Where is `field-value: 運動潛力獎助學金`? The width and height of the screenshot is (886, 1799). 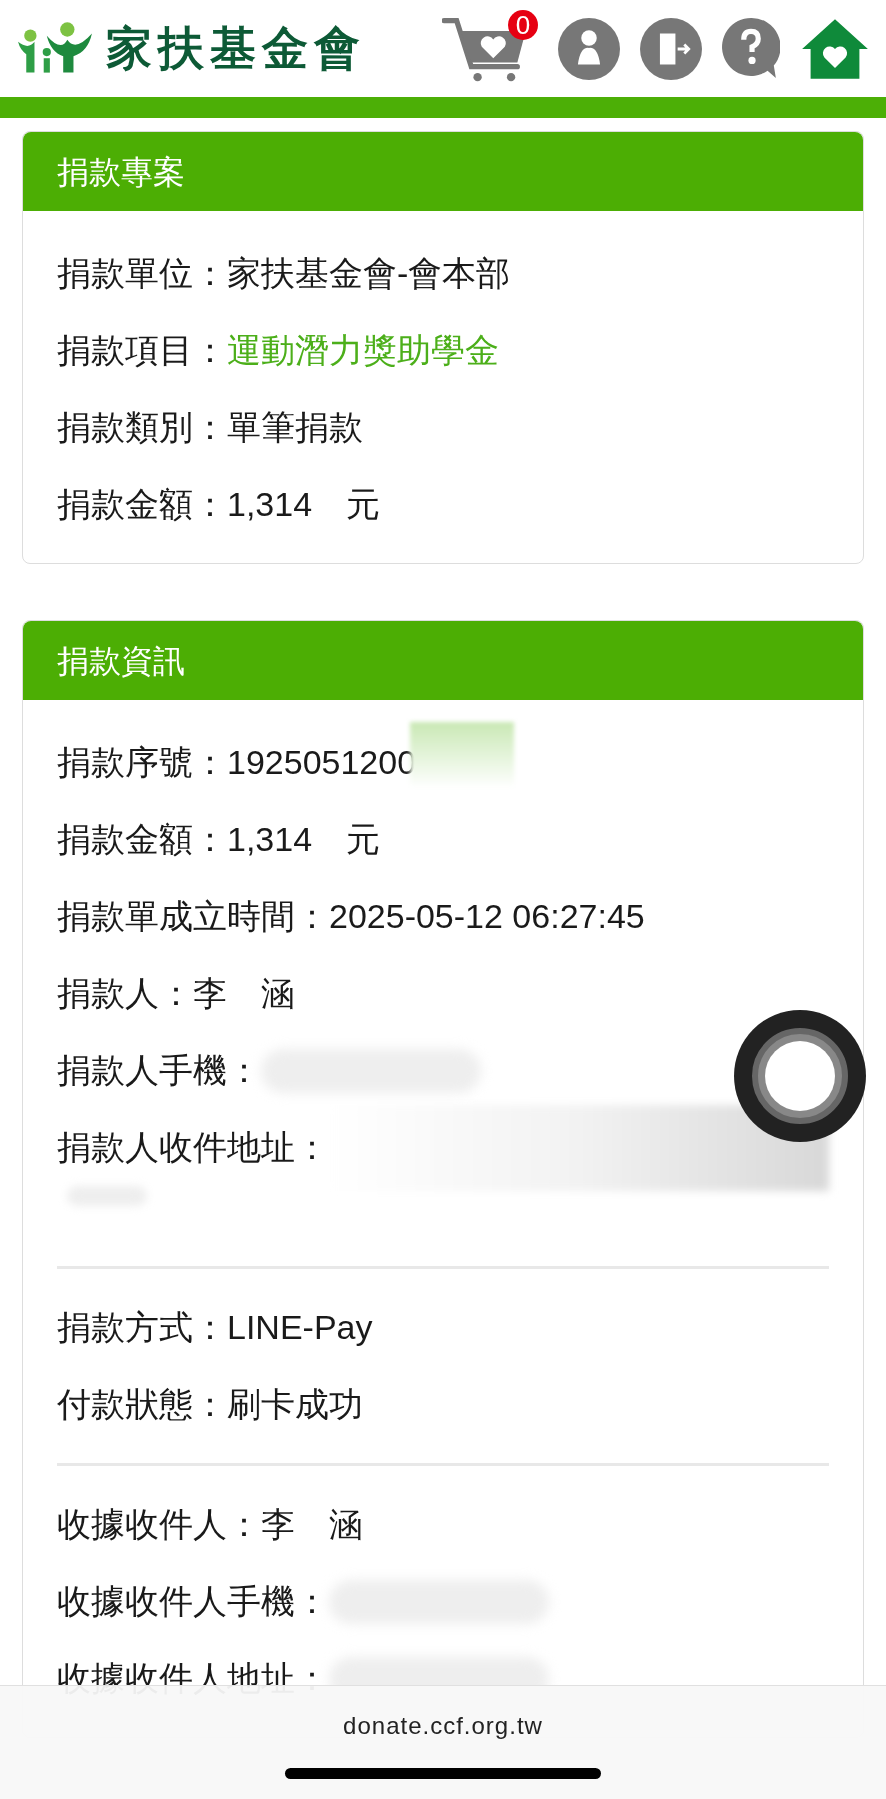 field-value: 運動潛力獎助學金 is located at coordinates (363, 350).